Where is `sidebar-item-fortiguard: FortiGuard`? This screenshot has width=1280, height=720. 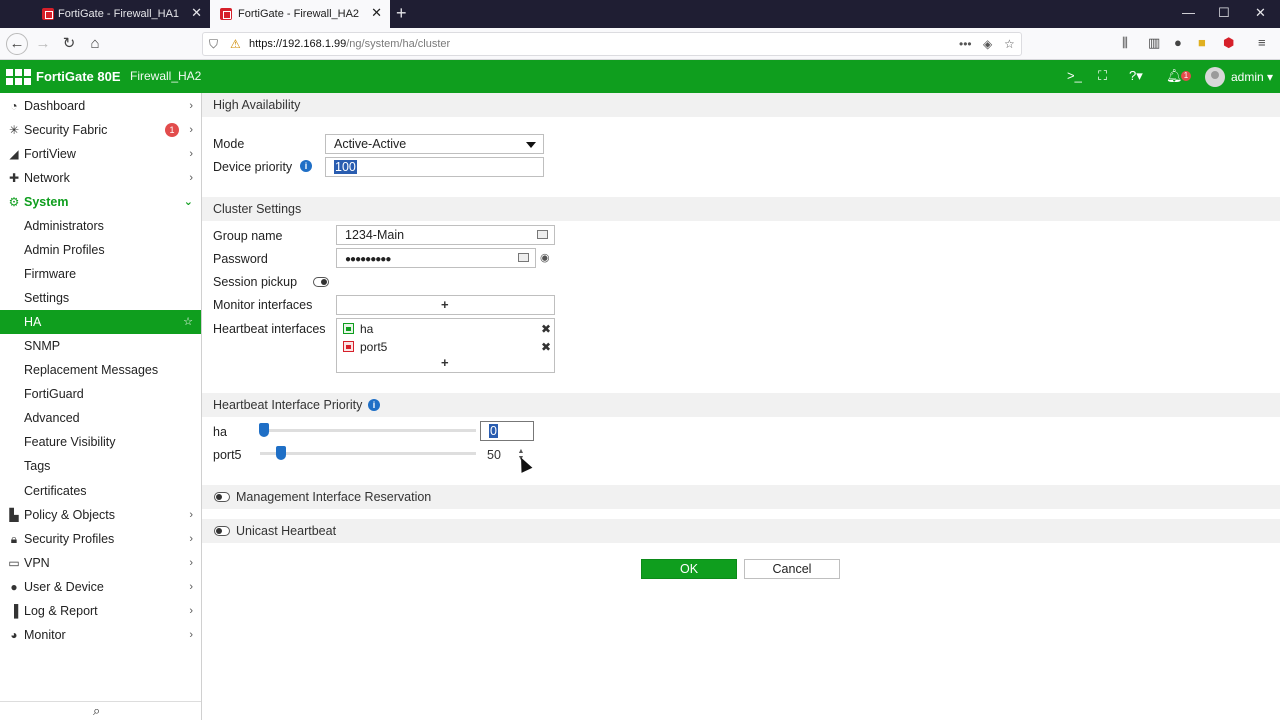
sidebar-item-fortiguard: FortiGuard is located at coordinates (100, 394).